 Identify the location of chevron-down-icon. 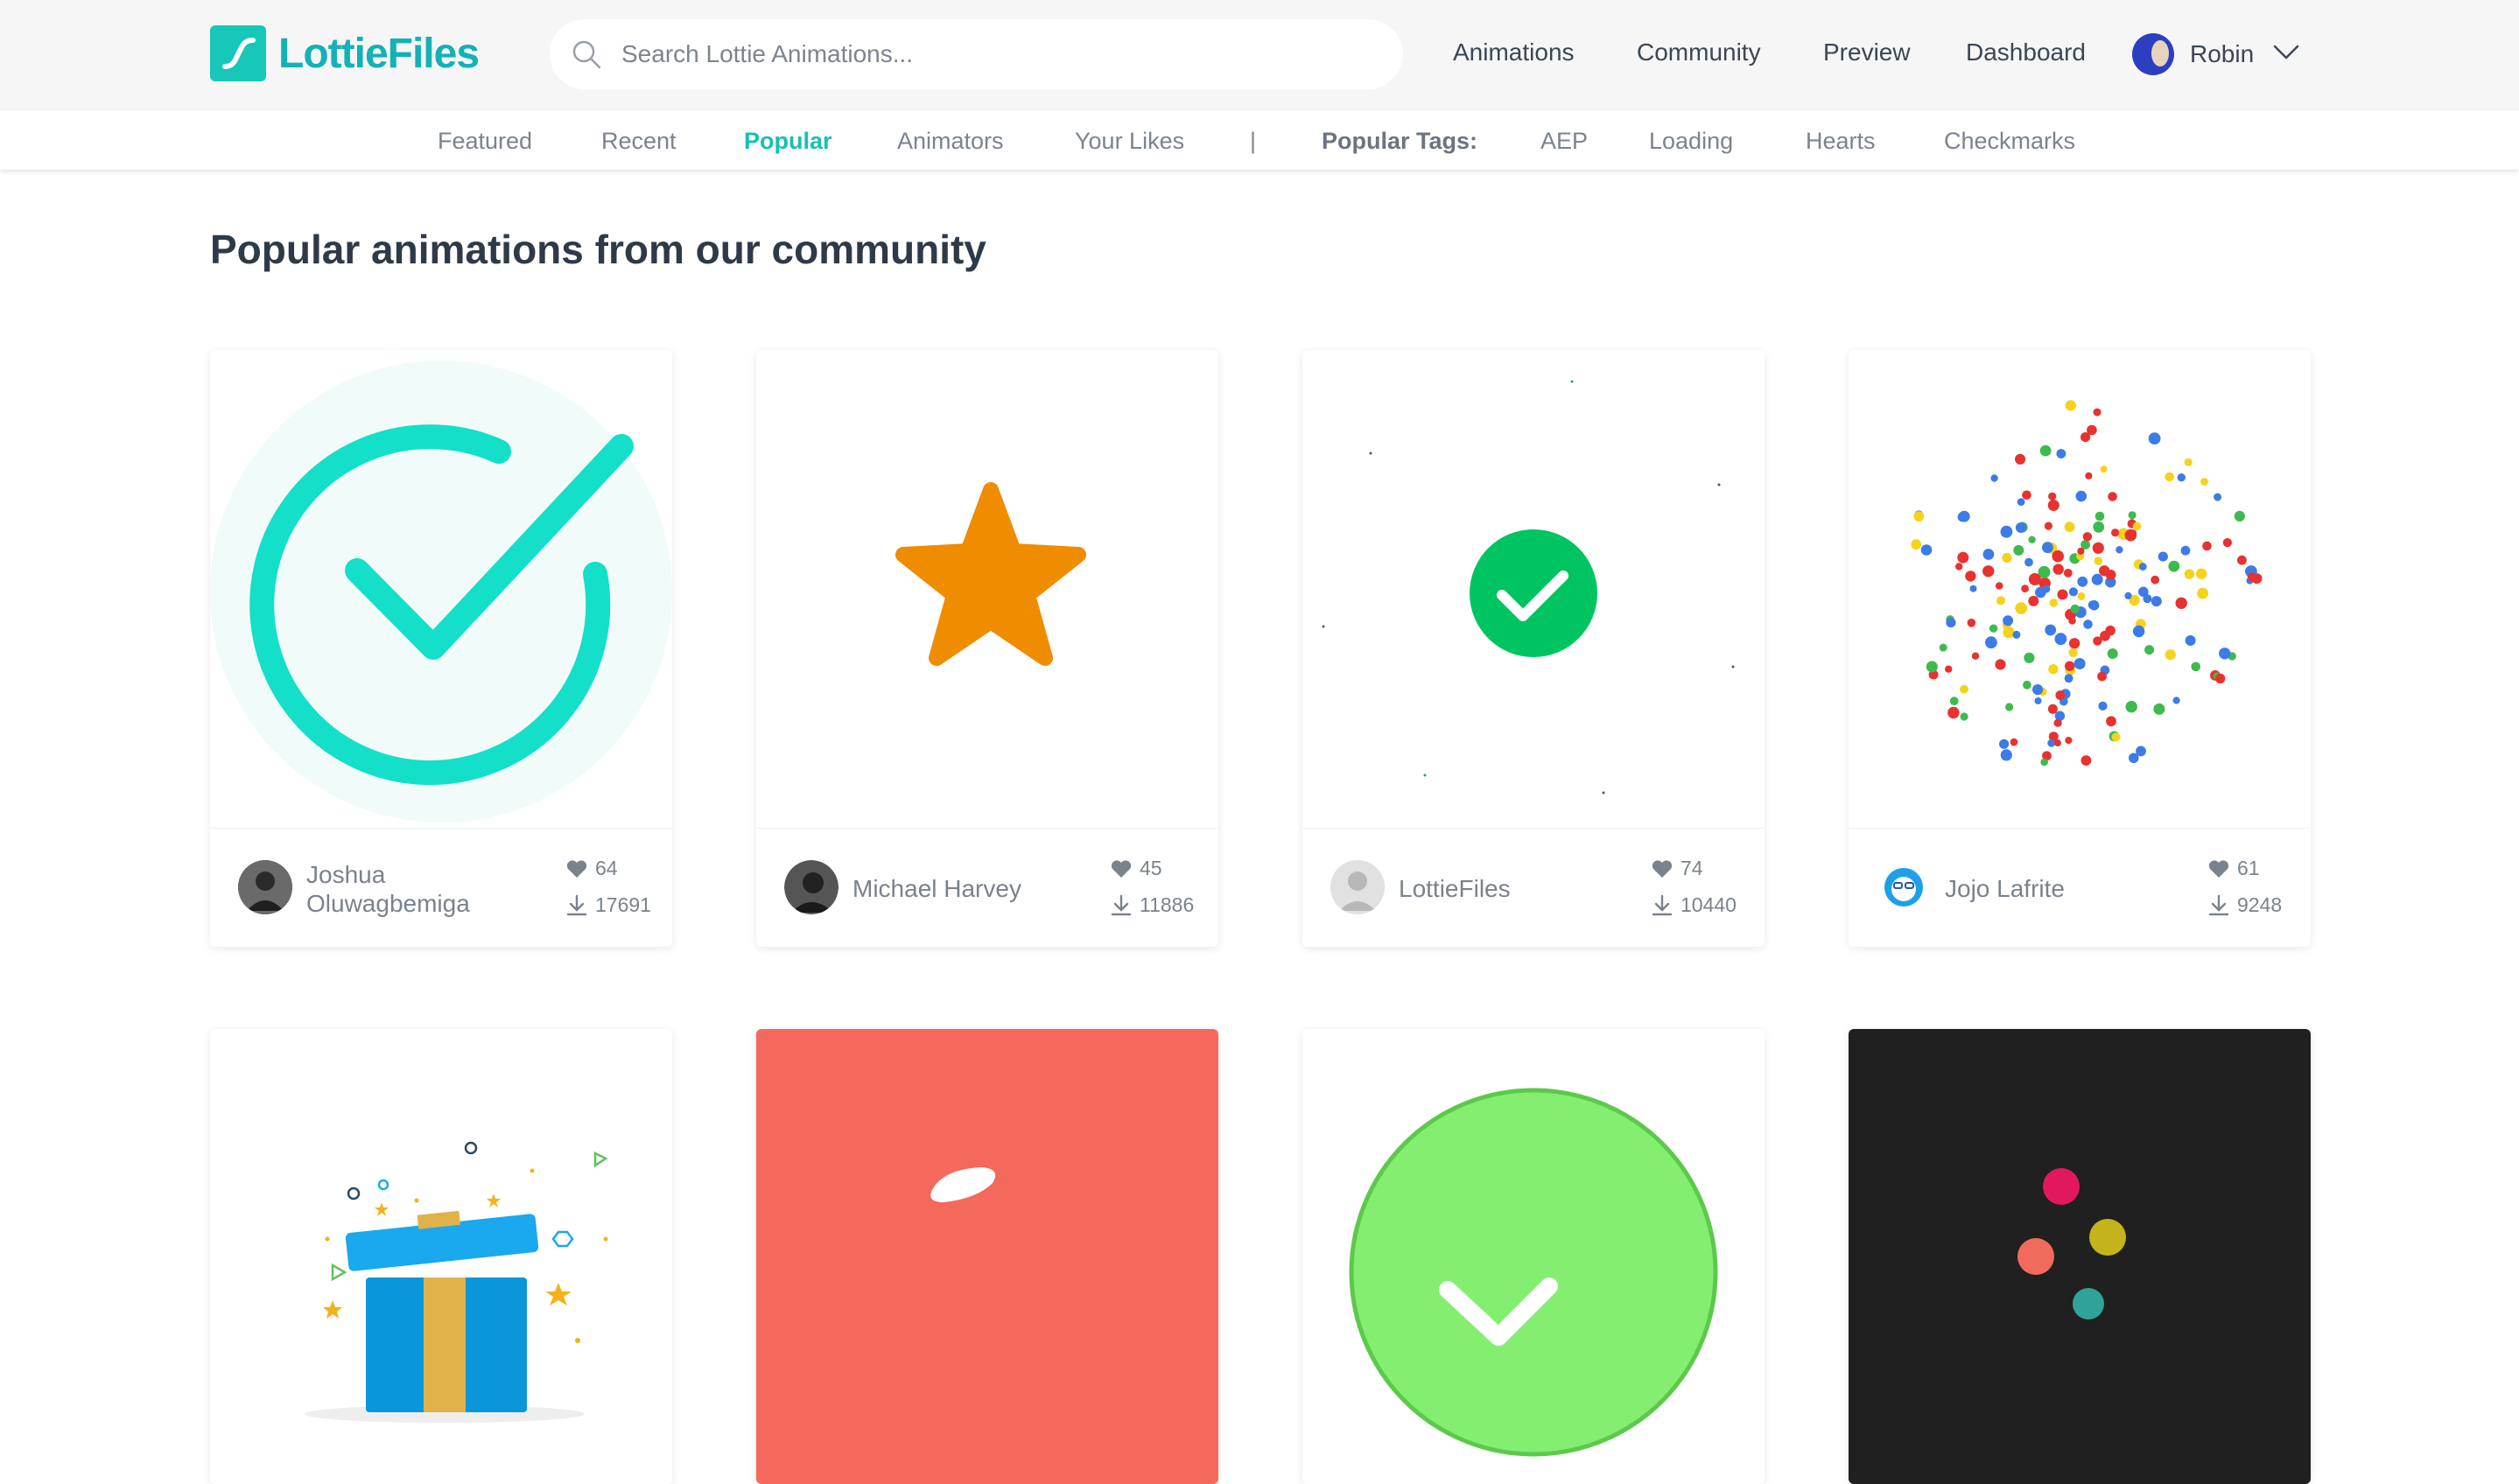
(2286, 55).